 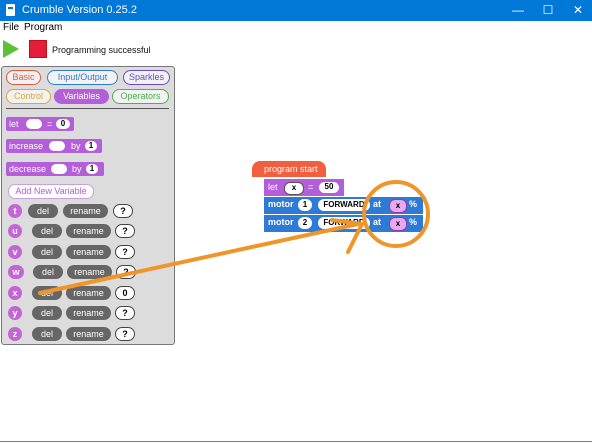 I want to click on highlight-circle, so click(x=396, y=214).